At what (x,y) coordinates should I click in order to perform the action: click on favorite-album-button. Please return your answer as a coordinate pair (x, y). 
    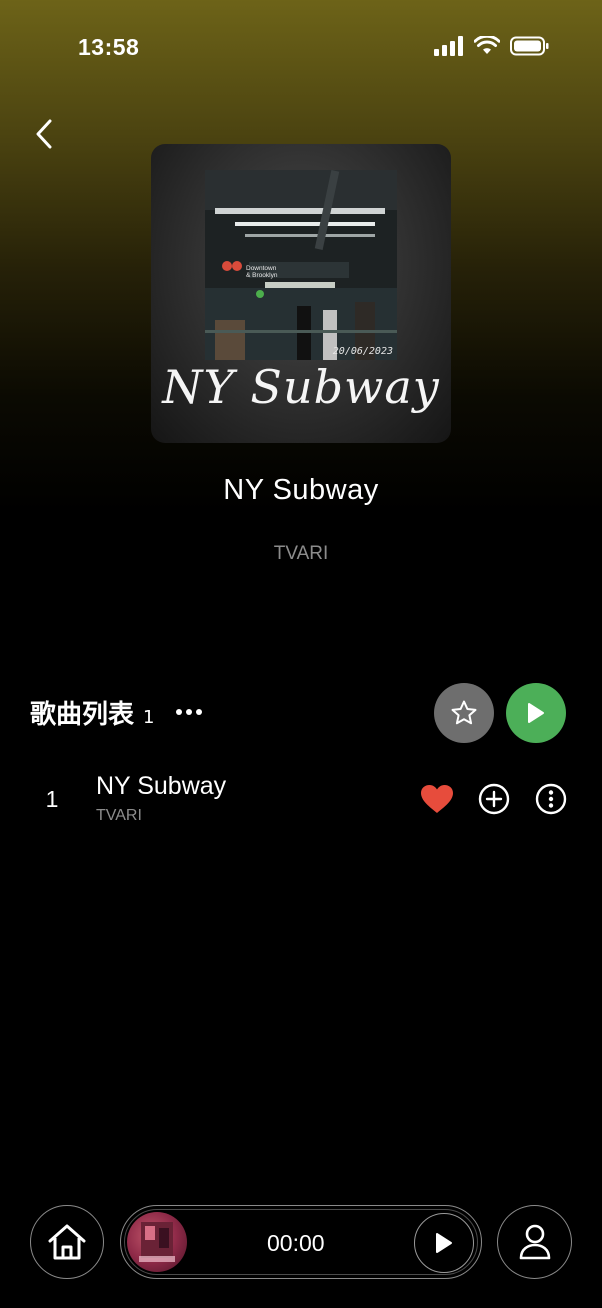
    Looking at the image, I should click on (464, 713).